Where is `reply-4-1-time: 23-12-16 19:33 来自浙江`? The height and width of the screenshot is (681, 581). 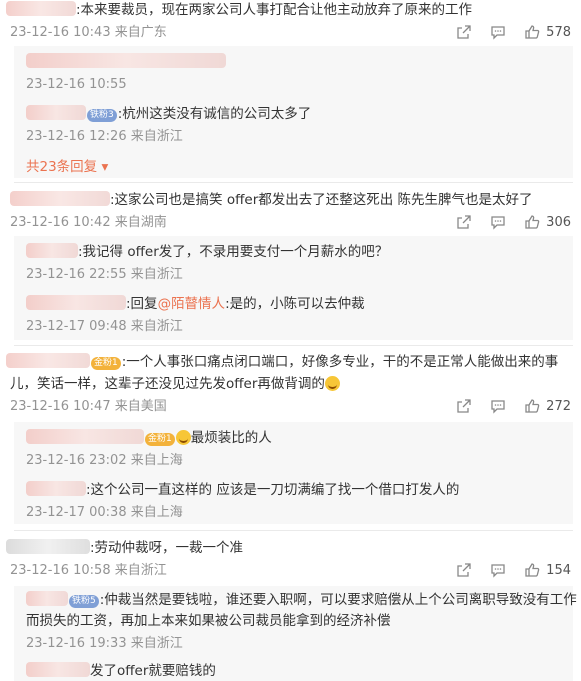
reply-4-1-time: 23-12-16 19:33 来自浙江 is located at coordinates (104, 643).